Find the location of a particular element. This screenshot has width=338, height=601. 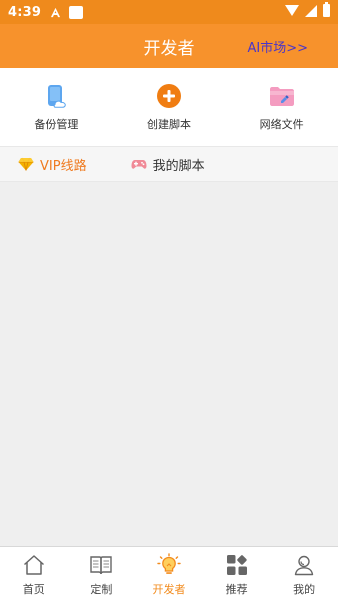

signal-icon is located at coordinates (311, 10).